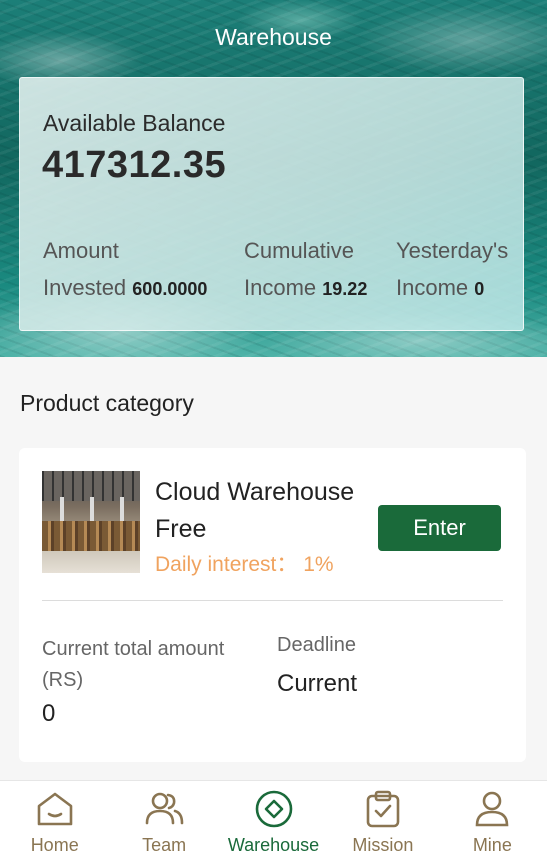 This screenshot has height=865, width=547. What do you see at coordinates (305, 270) in the screenshot?
I see `cumulative-income-stat: Cumulative Income 19.22` at bounding box center [305, 270].